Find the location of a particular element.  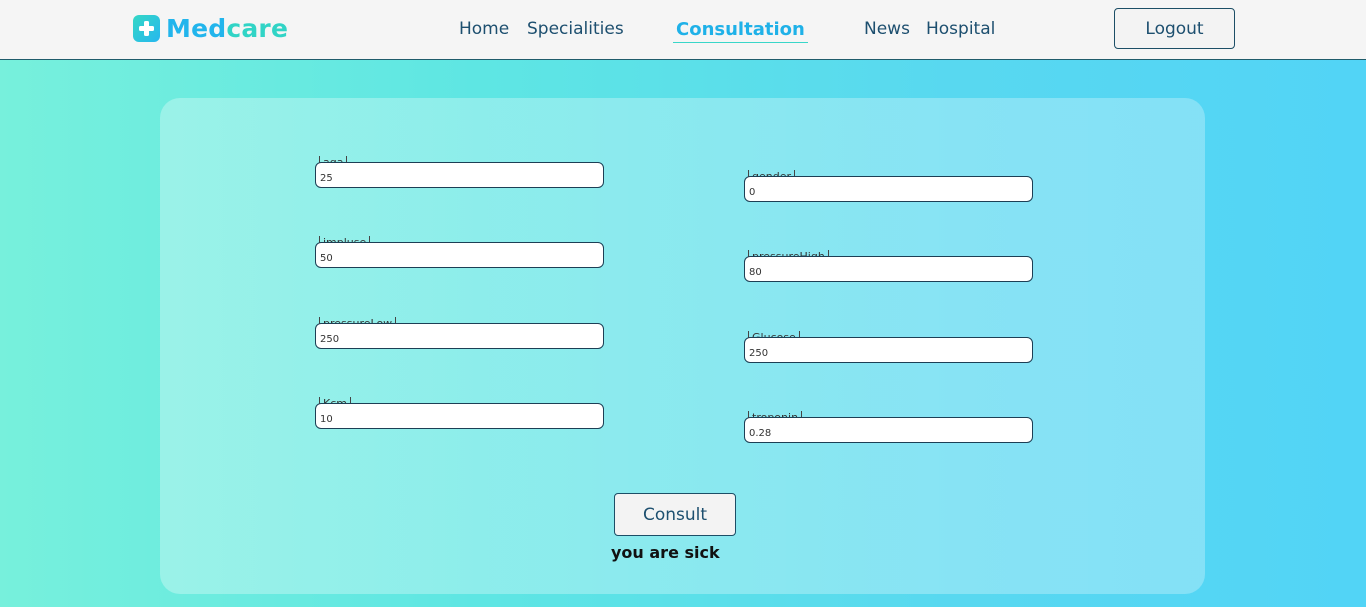

nav-specialities: Specialities is located at coordinates (575, 29).